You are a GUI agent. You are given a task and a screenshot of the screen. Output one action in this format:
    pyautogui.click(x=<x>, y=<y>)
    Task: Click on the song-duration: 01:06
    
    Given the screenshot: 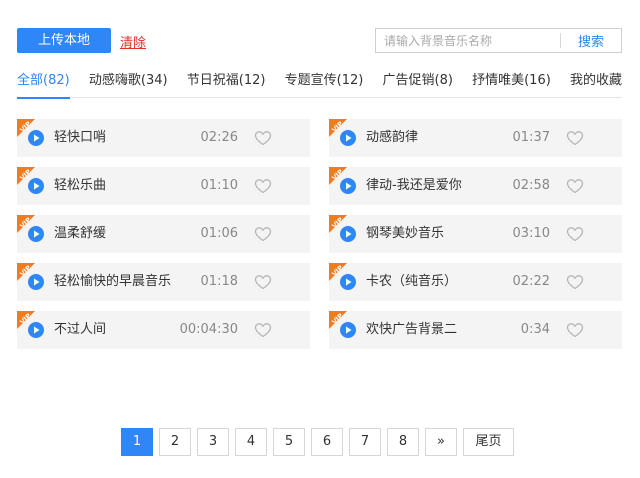 What is the action you would take?
    pyautogui.click(x=219, y=233)
    